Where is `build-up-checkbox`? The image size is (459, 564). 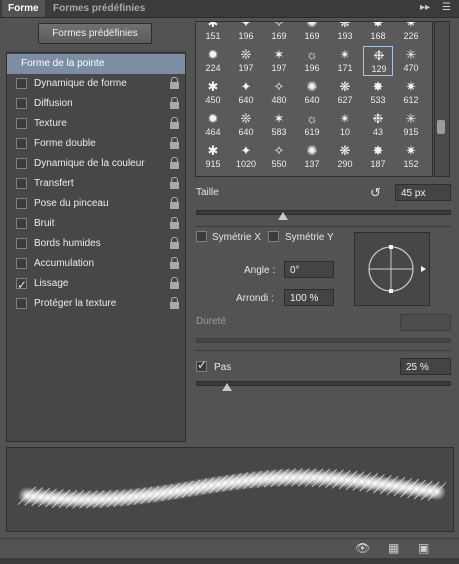 build-up-checkbox is located at coordinates (21, 263).